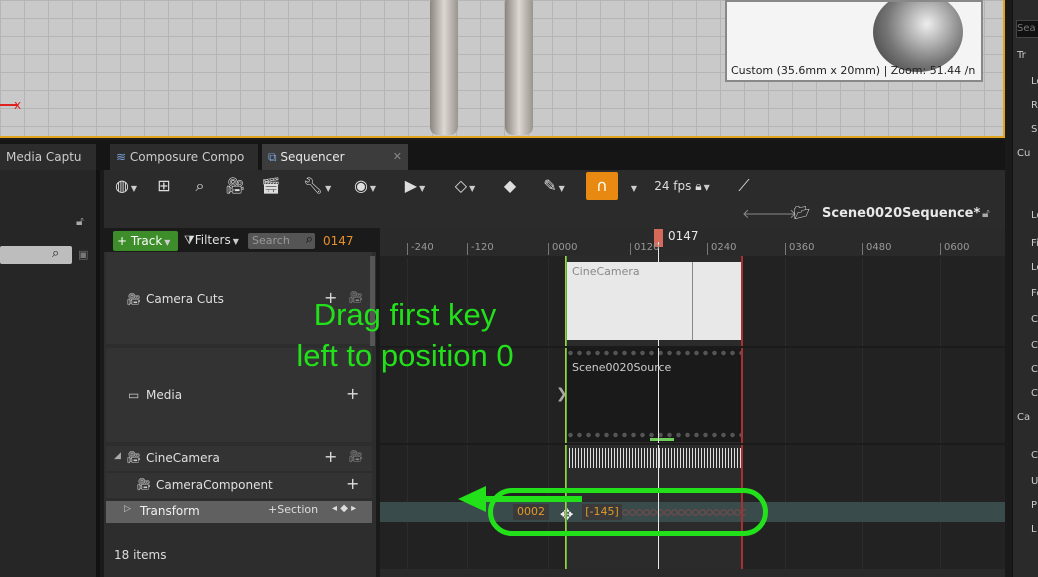 This screenshot has width=1038, height=577. Describe the element at coordinates (565, 247) in the screenshot. I see `ruler-tick-label: 0000` at that location.